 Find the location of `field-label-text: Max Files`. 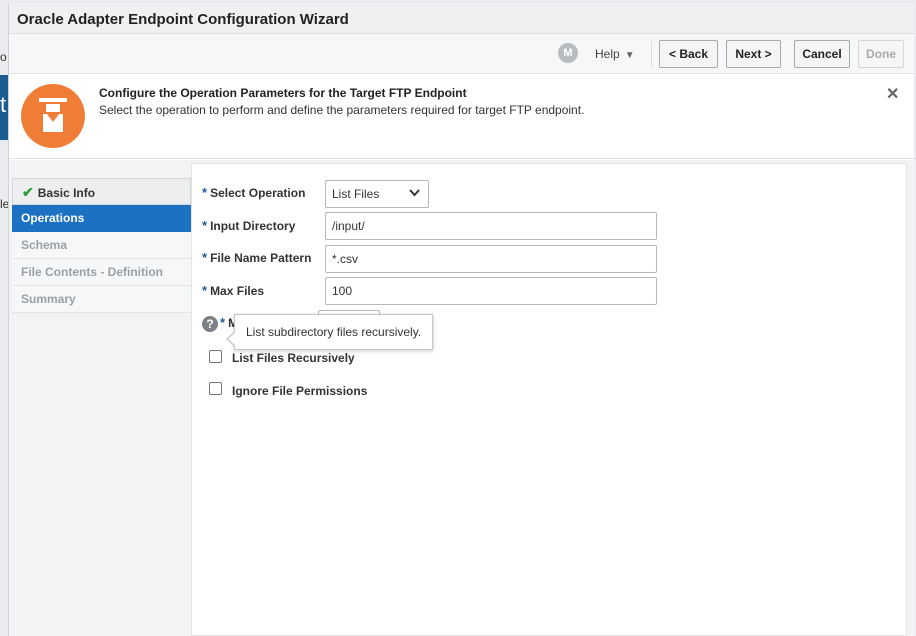

field-label-text: Max Files is located at coordinates (237, 291).